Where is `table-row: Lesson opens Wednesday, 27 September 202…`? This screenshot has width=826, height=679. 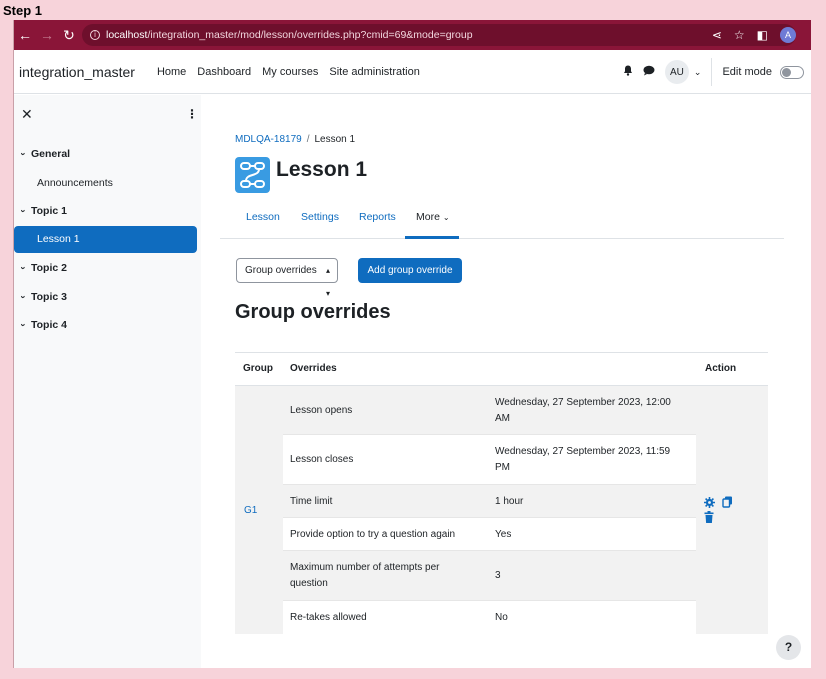
table-row: Lesson opens Wednesday, 27 September 202… is located at coordinates (489, 410).